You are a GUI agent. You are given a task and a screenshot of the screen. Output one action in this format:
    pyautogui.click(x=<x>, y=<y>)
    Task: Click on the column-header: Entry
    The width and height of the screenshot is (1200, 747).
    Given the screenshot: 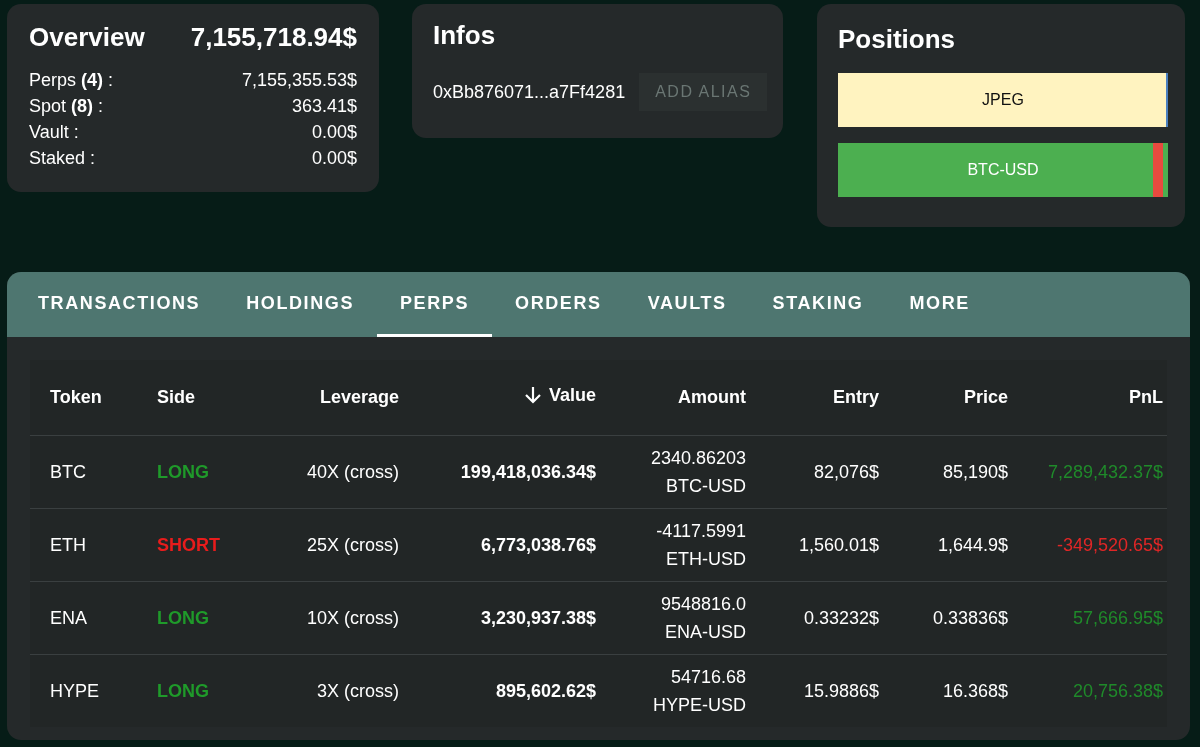 What is the action you would take?
    pyautogui.click(x=813, y=398)
    